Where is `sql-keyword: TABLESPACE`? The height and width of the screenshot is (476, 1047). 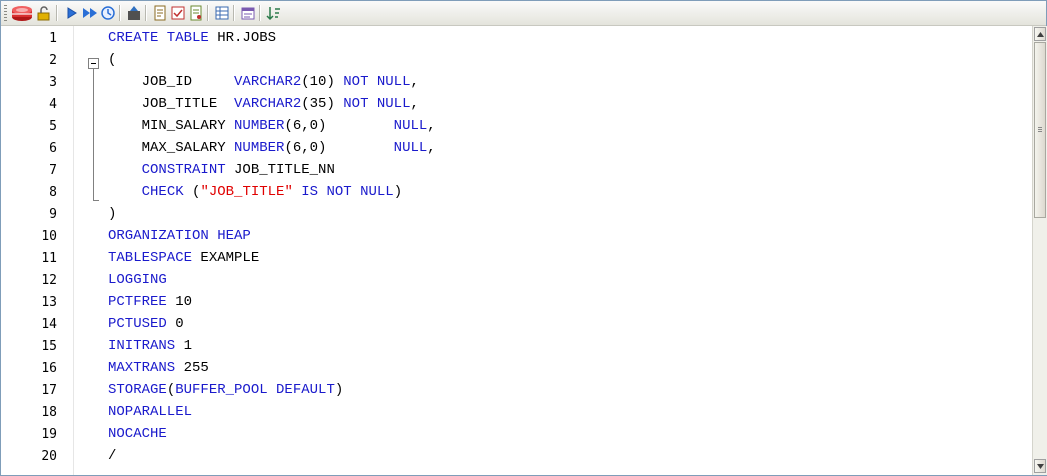 sql-keyword: TABLESPACE is located at coordinates (150, 258).